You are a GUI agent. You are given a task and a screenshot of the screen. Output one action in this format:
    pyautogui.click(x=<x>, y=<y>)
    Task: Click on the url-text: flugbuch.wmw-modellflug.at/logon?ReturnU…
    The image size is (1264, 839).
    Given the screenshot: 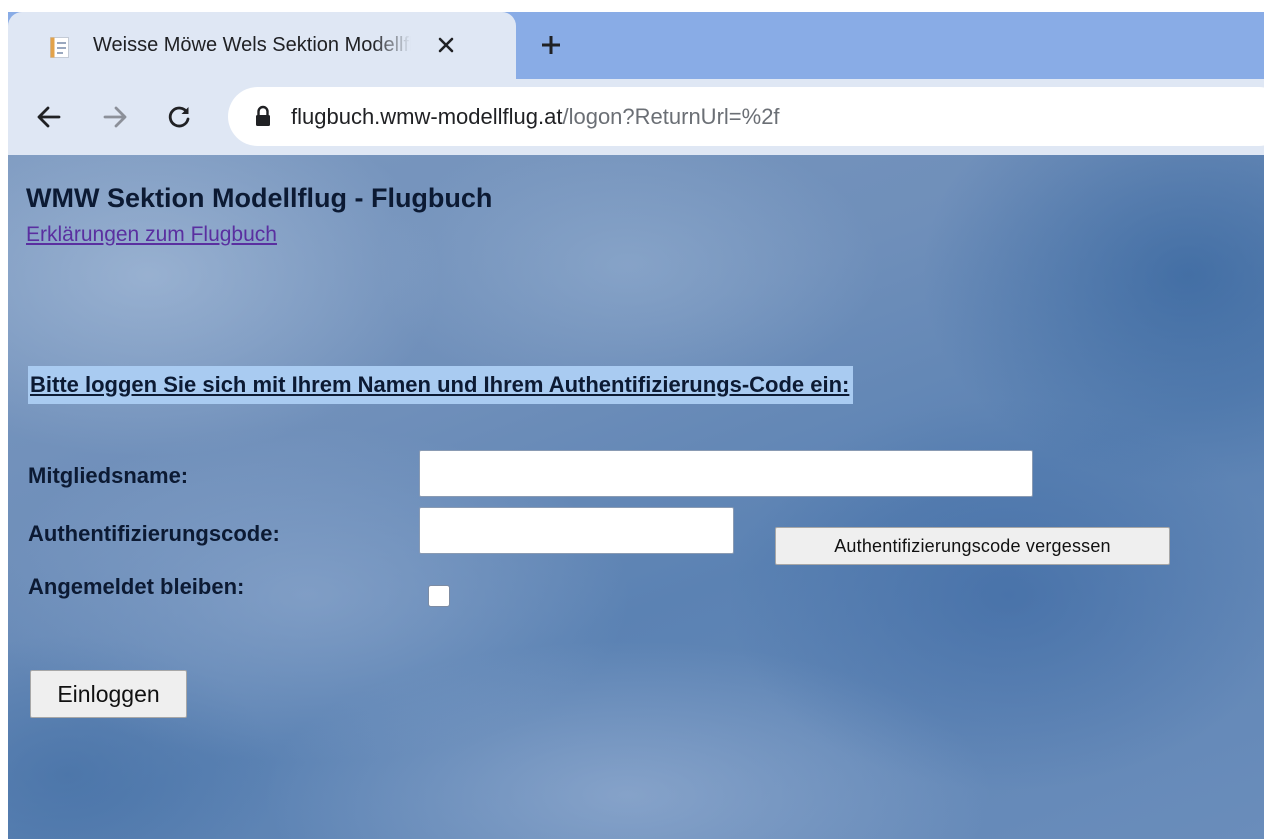 What is the action you would take?
    pyautogui.click(x=535, y=117)
    